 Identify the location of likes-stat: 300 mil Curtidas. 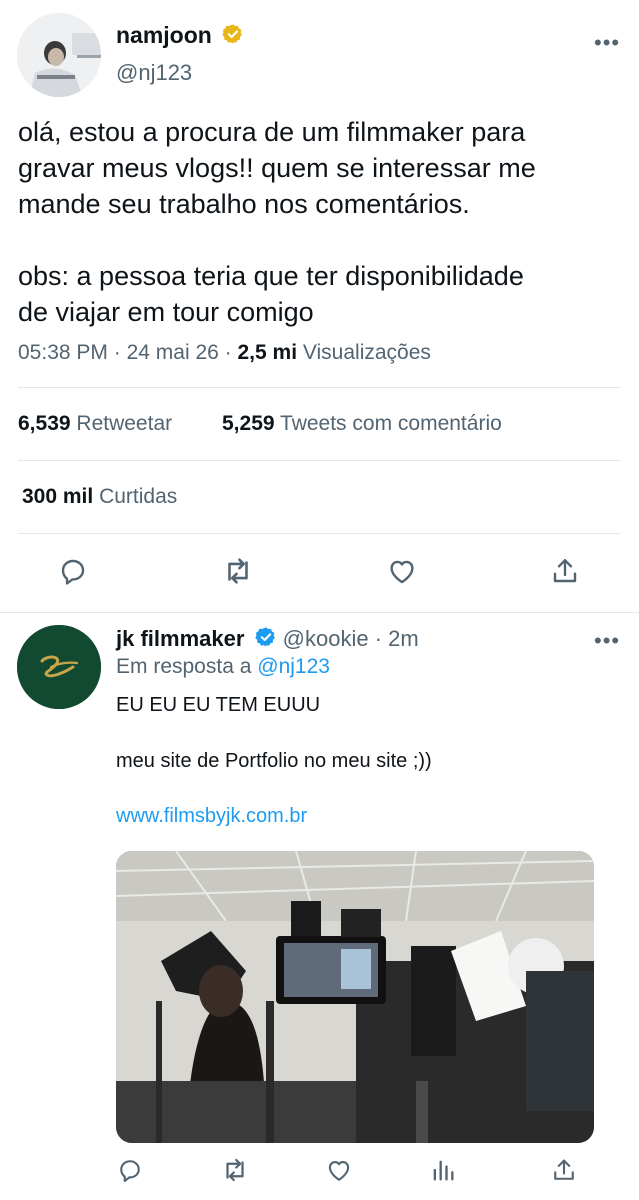
(99, 497).